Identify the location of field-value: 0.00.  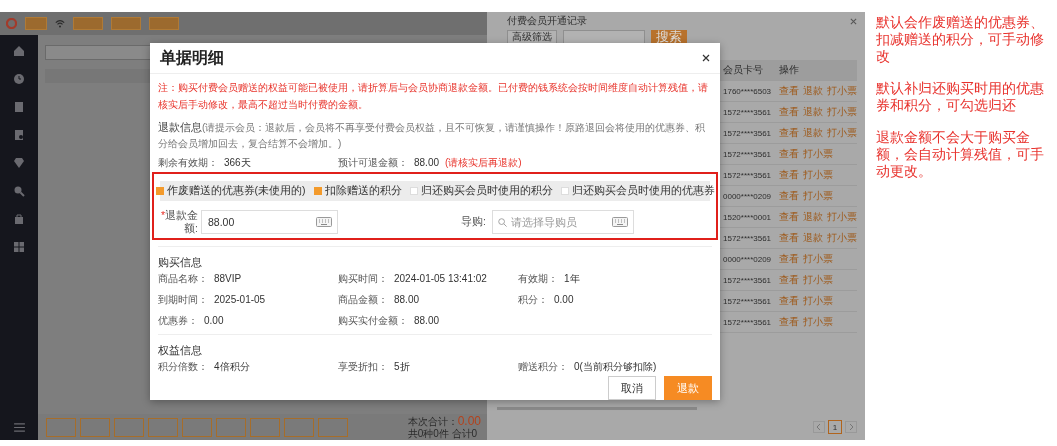
(214, 321).